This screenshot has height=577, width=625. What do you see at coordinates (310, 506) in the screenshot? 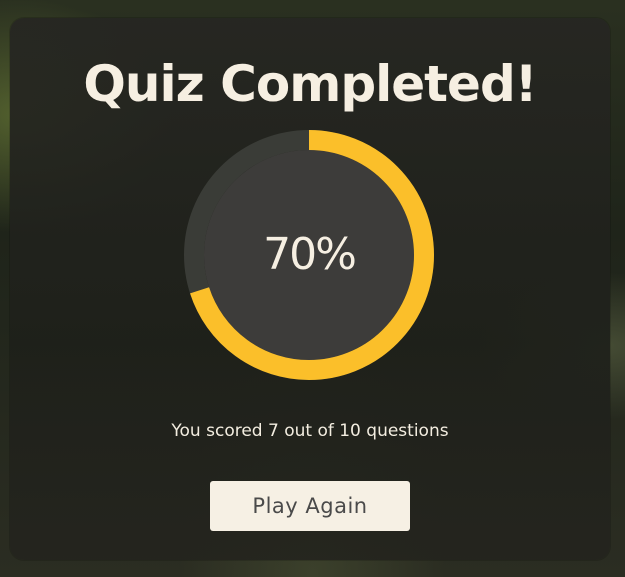
I see `play-again-button: Play Again` at bounding box center [310, 506].